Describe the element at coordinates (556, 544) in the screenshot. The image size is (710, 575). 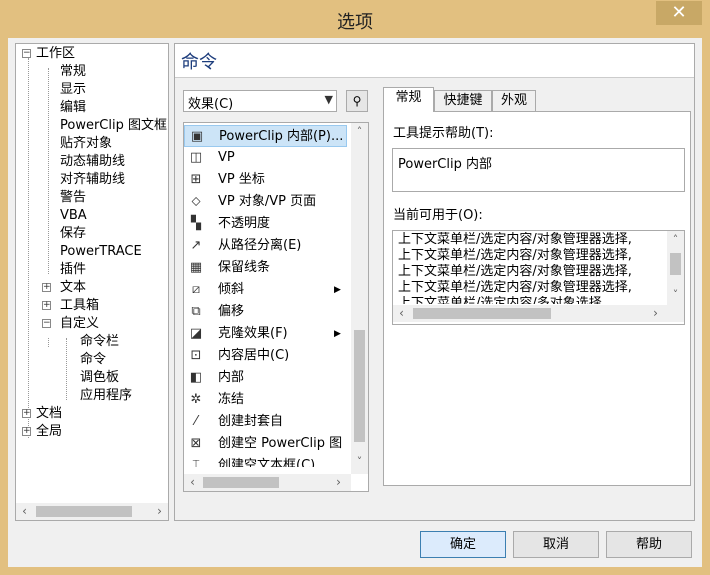
I see `cancel-button: 取消` at that location.